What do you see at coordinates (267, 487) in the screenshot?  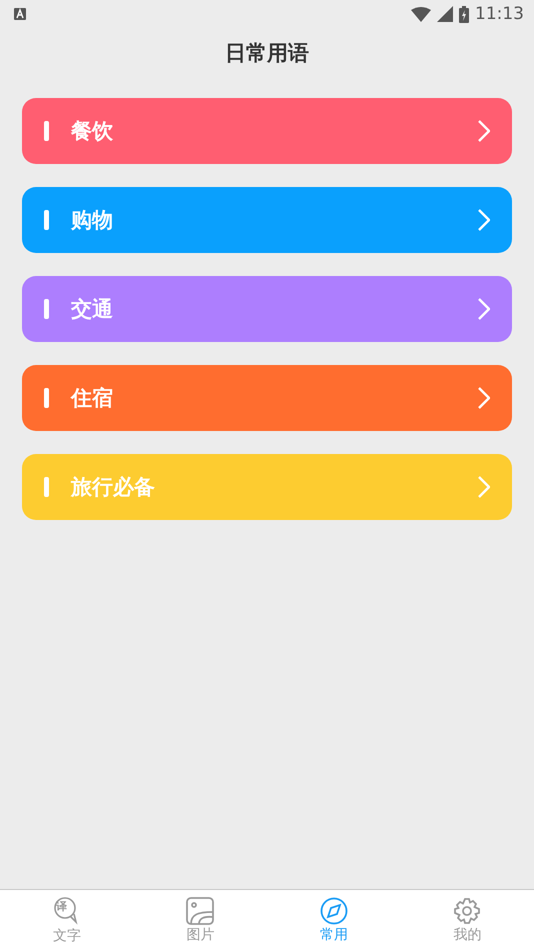 I see `category-card: 旅行必备` at bounding box center [267, 487].